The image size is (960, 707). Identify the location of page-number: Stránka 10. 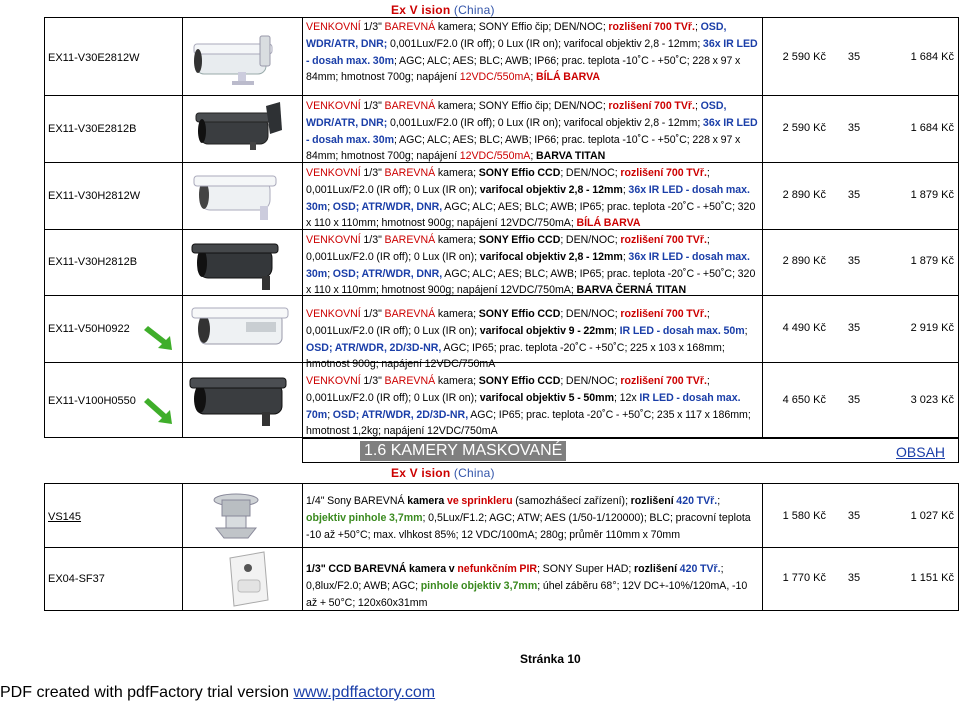
(550, 659).